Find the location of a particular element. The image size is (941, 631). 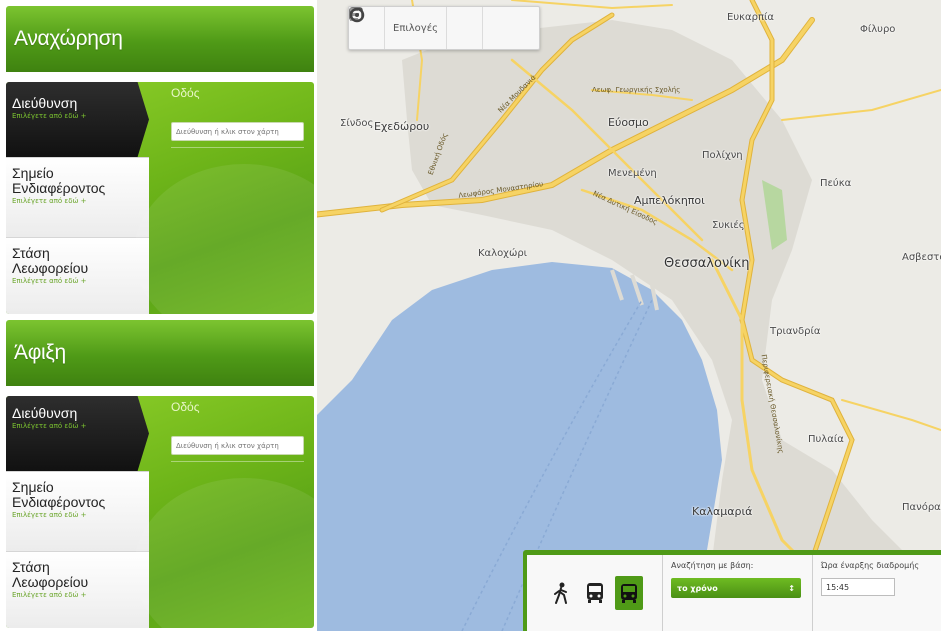

start-time-label: Ώρα έναρξης διαδρομής is located at coordinates (870, 565).